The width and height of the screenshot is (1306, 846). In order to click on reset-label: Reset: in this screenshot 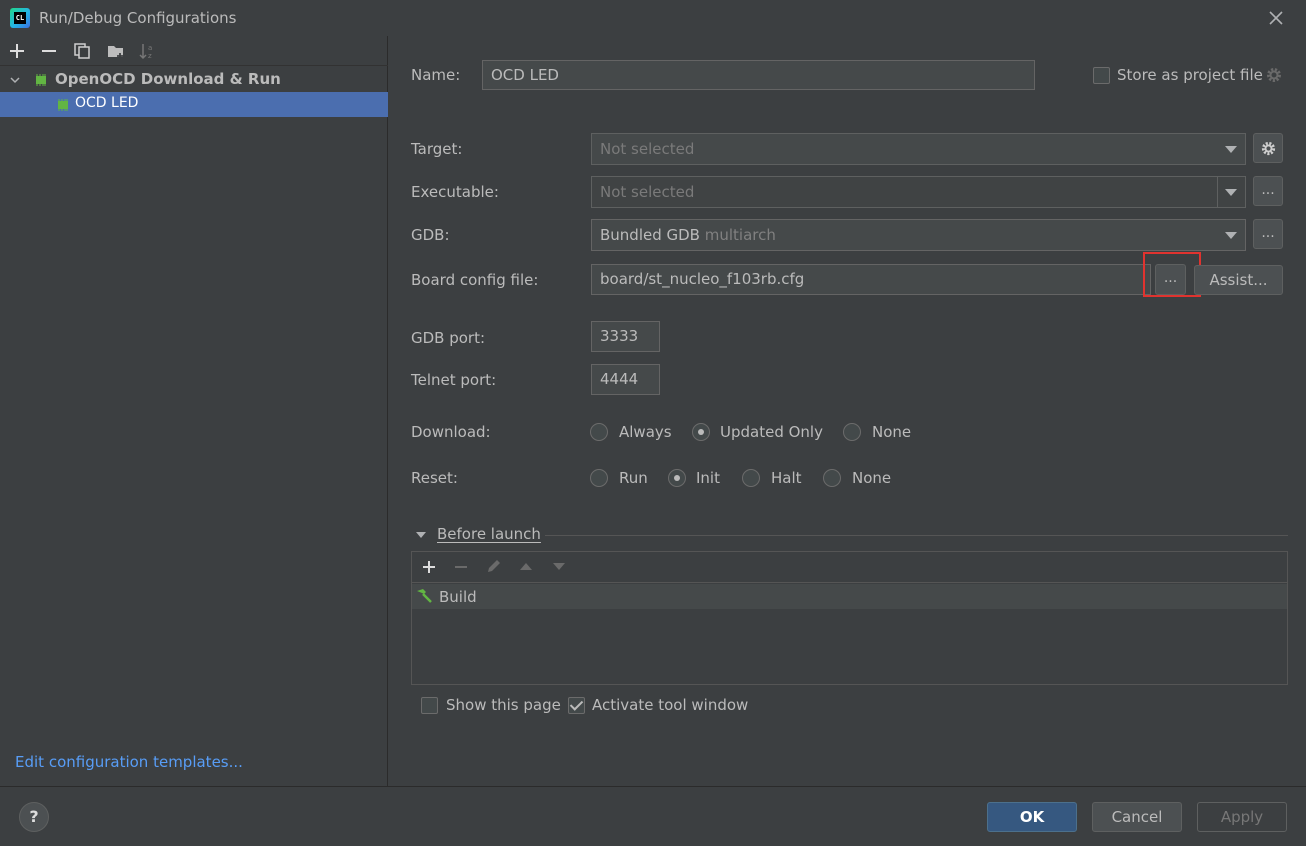, I will do `click(434, 478)`.